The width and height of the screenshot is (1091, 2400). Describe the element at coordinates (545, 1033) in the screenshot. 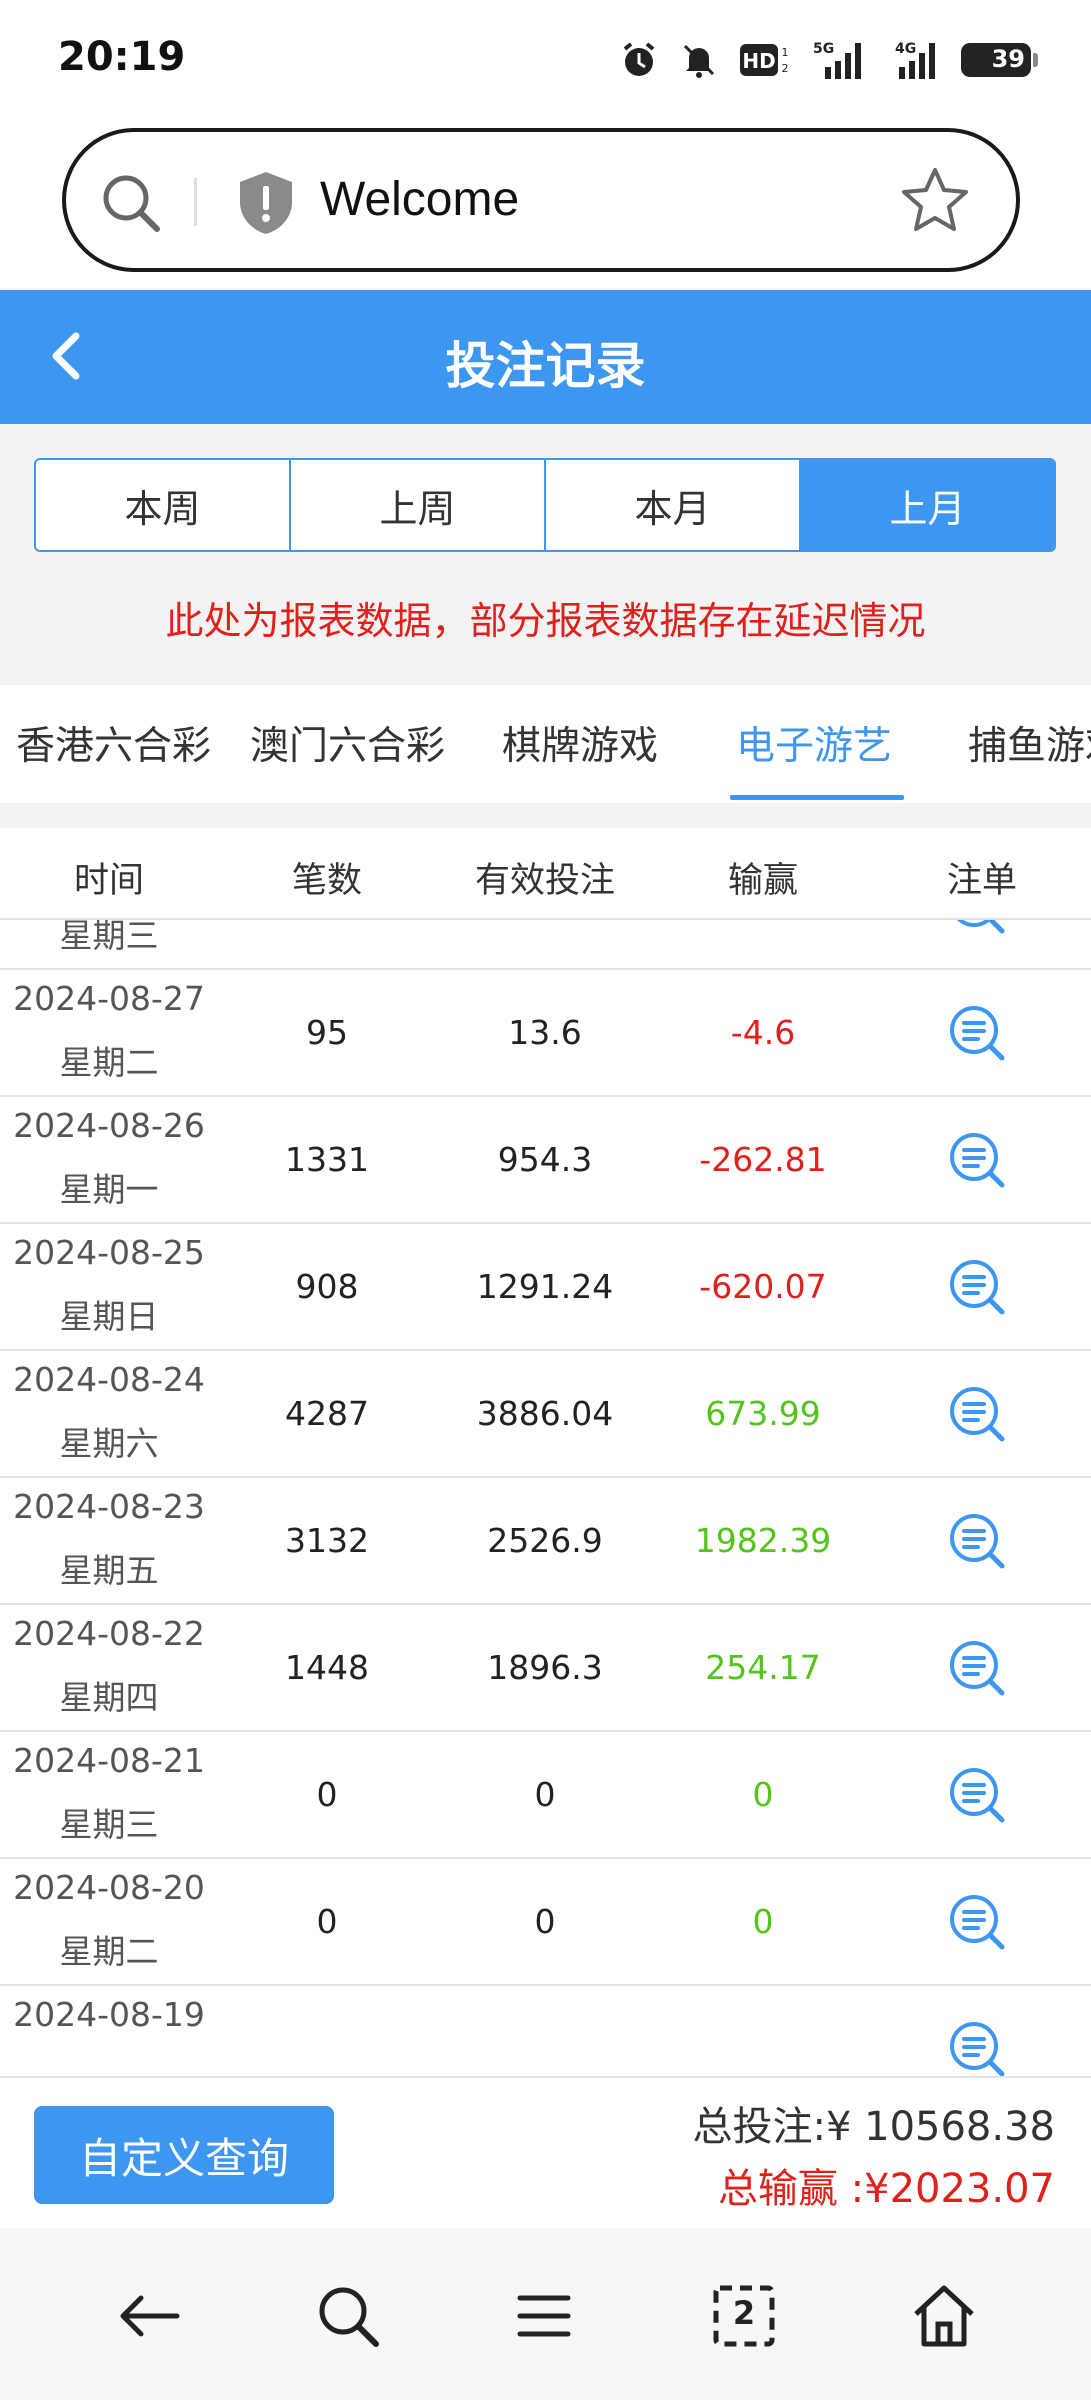

I see `table-row: 2024-08-27 星期二 95 13.6 -4.6` at that location.